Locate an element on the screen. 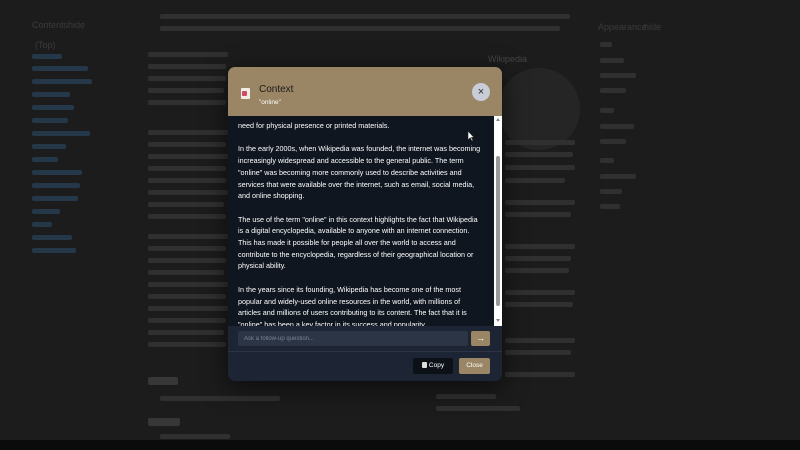 This screenshot has width=800, height=450. scroll-up-arrow-icon is located at coordinates (498, 119).